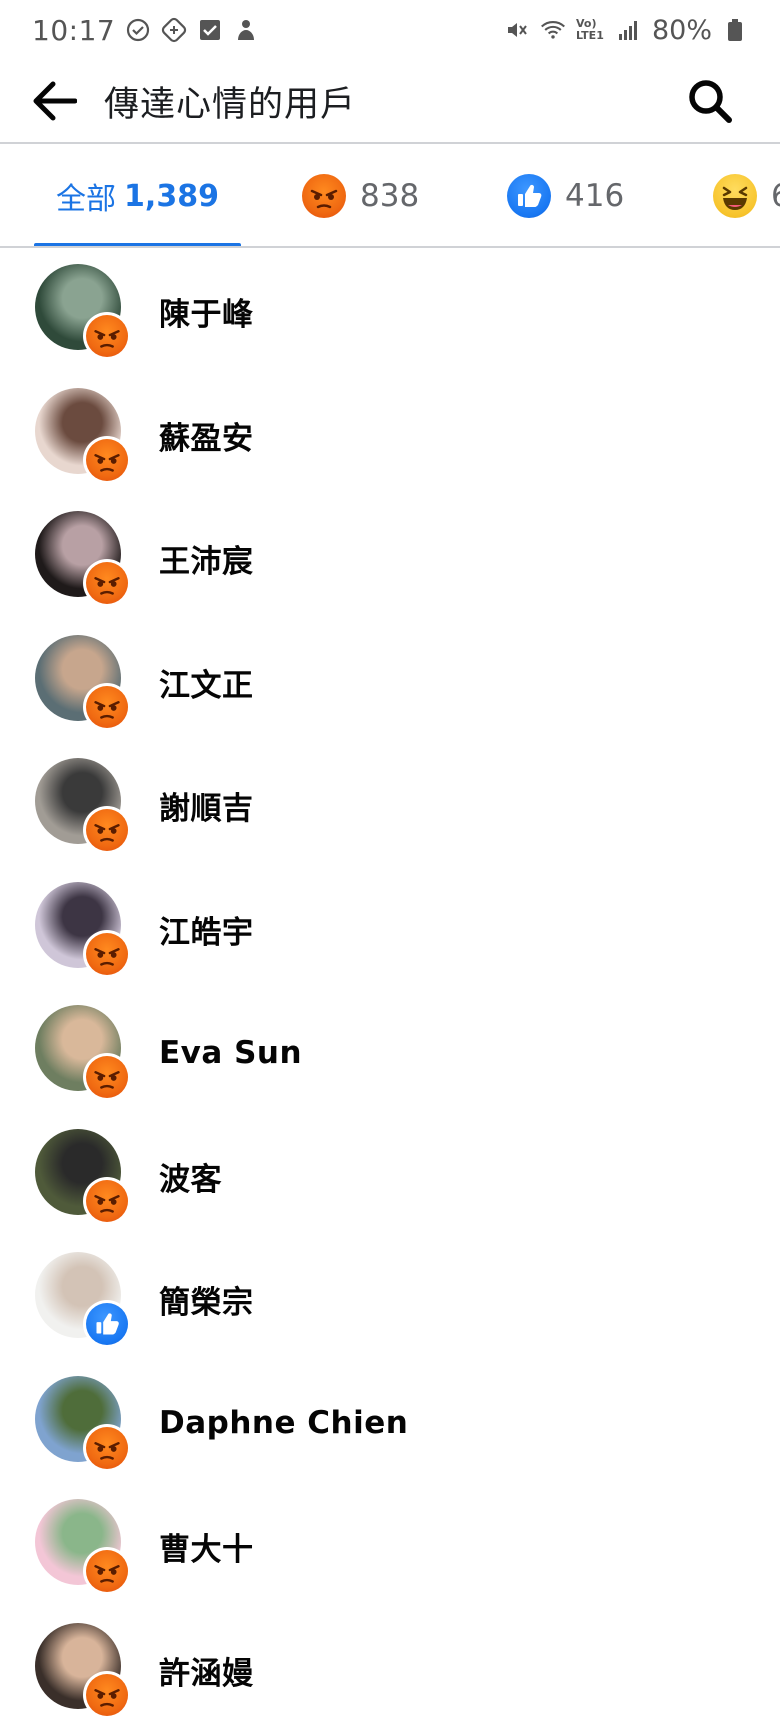 Image resolution: width=780 pixels, height=1732 pixels. What do you see at coordinates (390, 805) in the screenshot?
I see `reactor-row: 謝順吉` at bounding box center [390, 805].